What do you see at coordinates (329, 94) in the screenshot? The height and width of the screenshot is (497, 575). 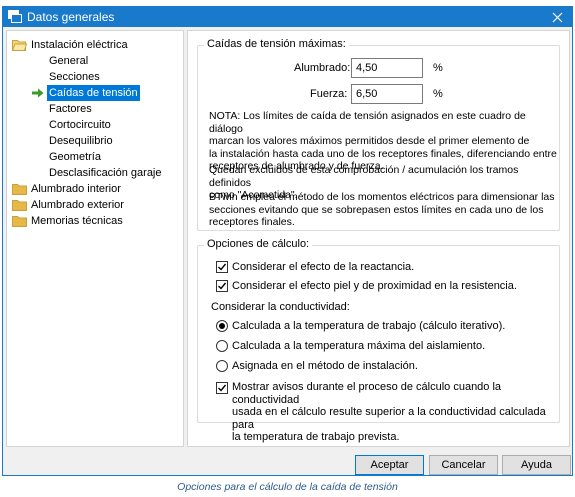 I see `power-label: Fuerza:` at bounding box center [329, 94].